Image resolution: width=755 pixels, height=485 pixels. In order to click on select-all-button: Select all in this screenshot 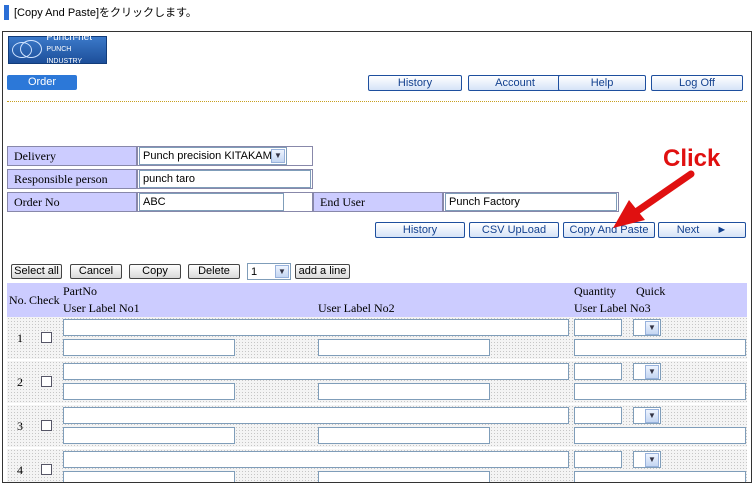, I will do `click(36, 271)`.